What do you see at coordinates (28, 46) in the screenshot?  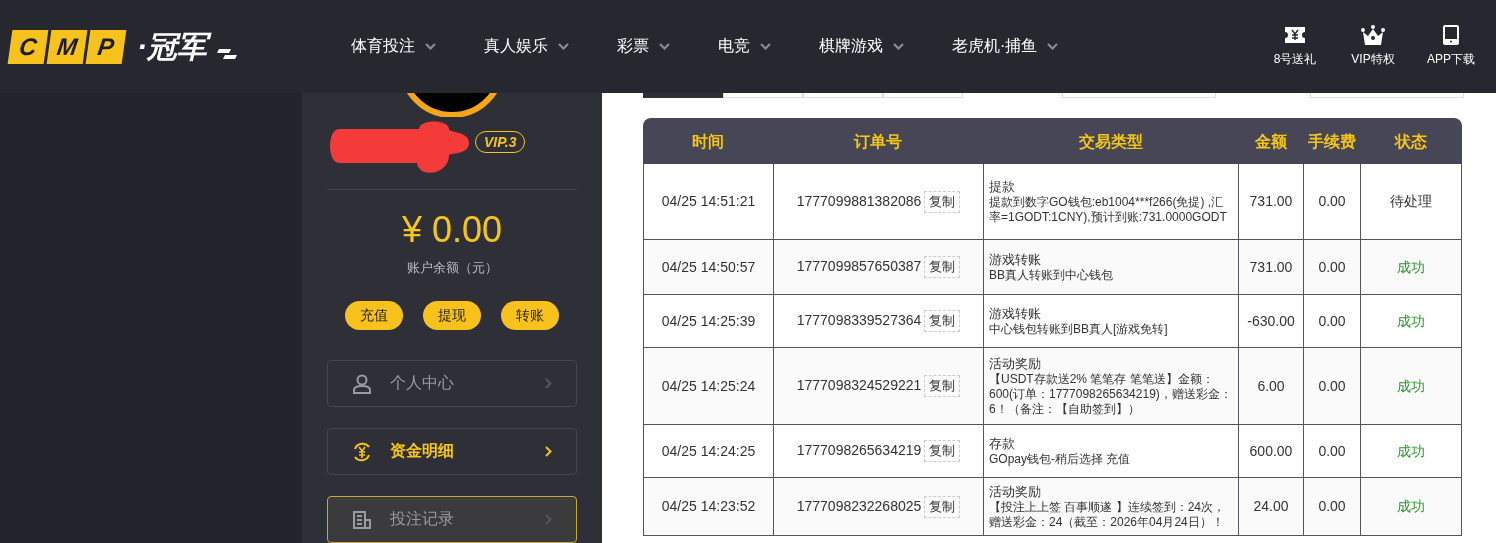 I see `logo-letter: C` at bounding box center [28, 46].